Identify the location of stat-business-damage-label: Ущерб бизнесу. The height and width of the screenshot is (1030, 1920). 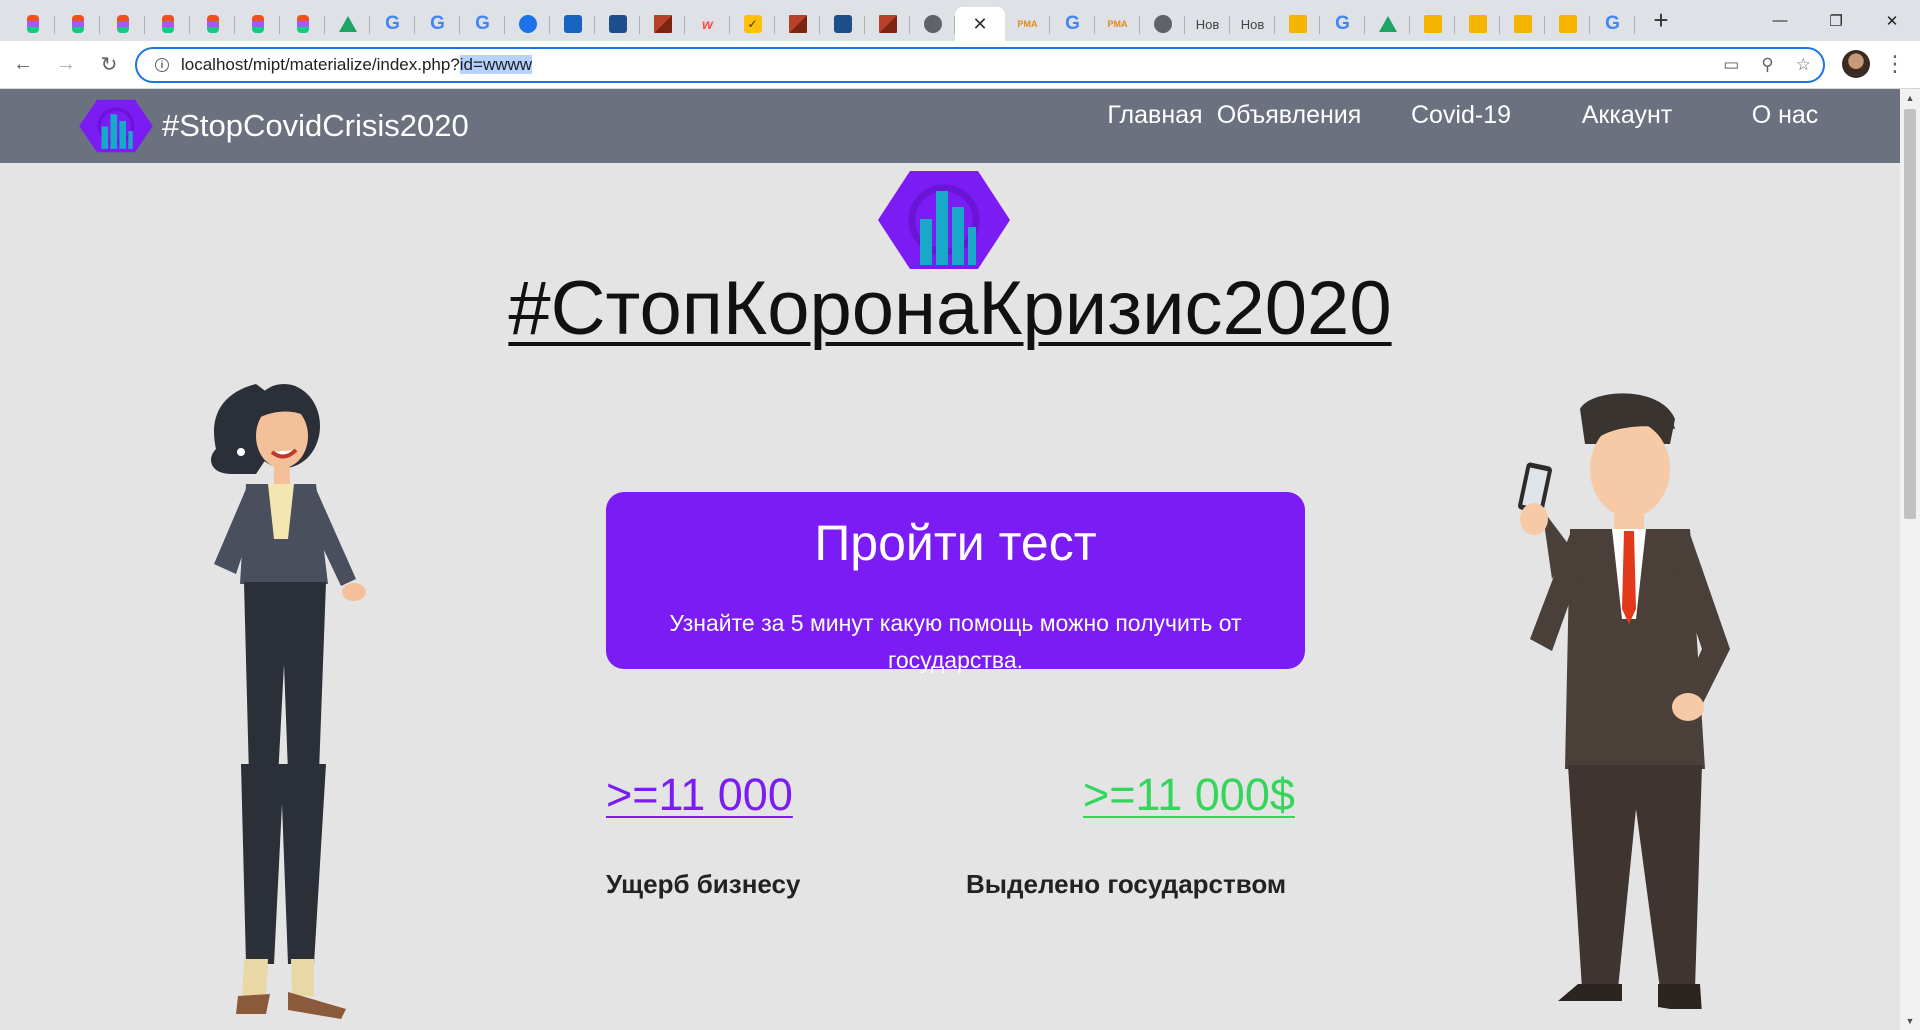
(703, 884).